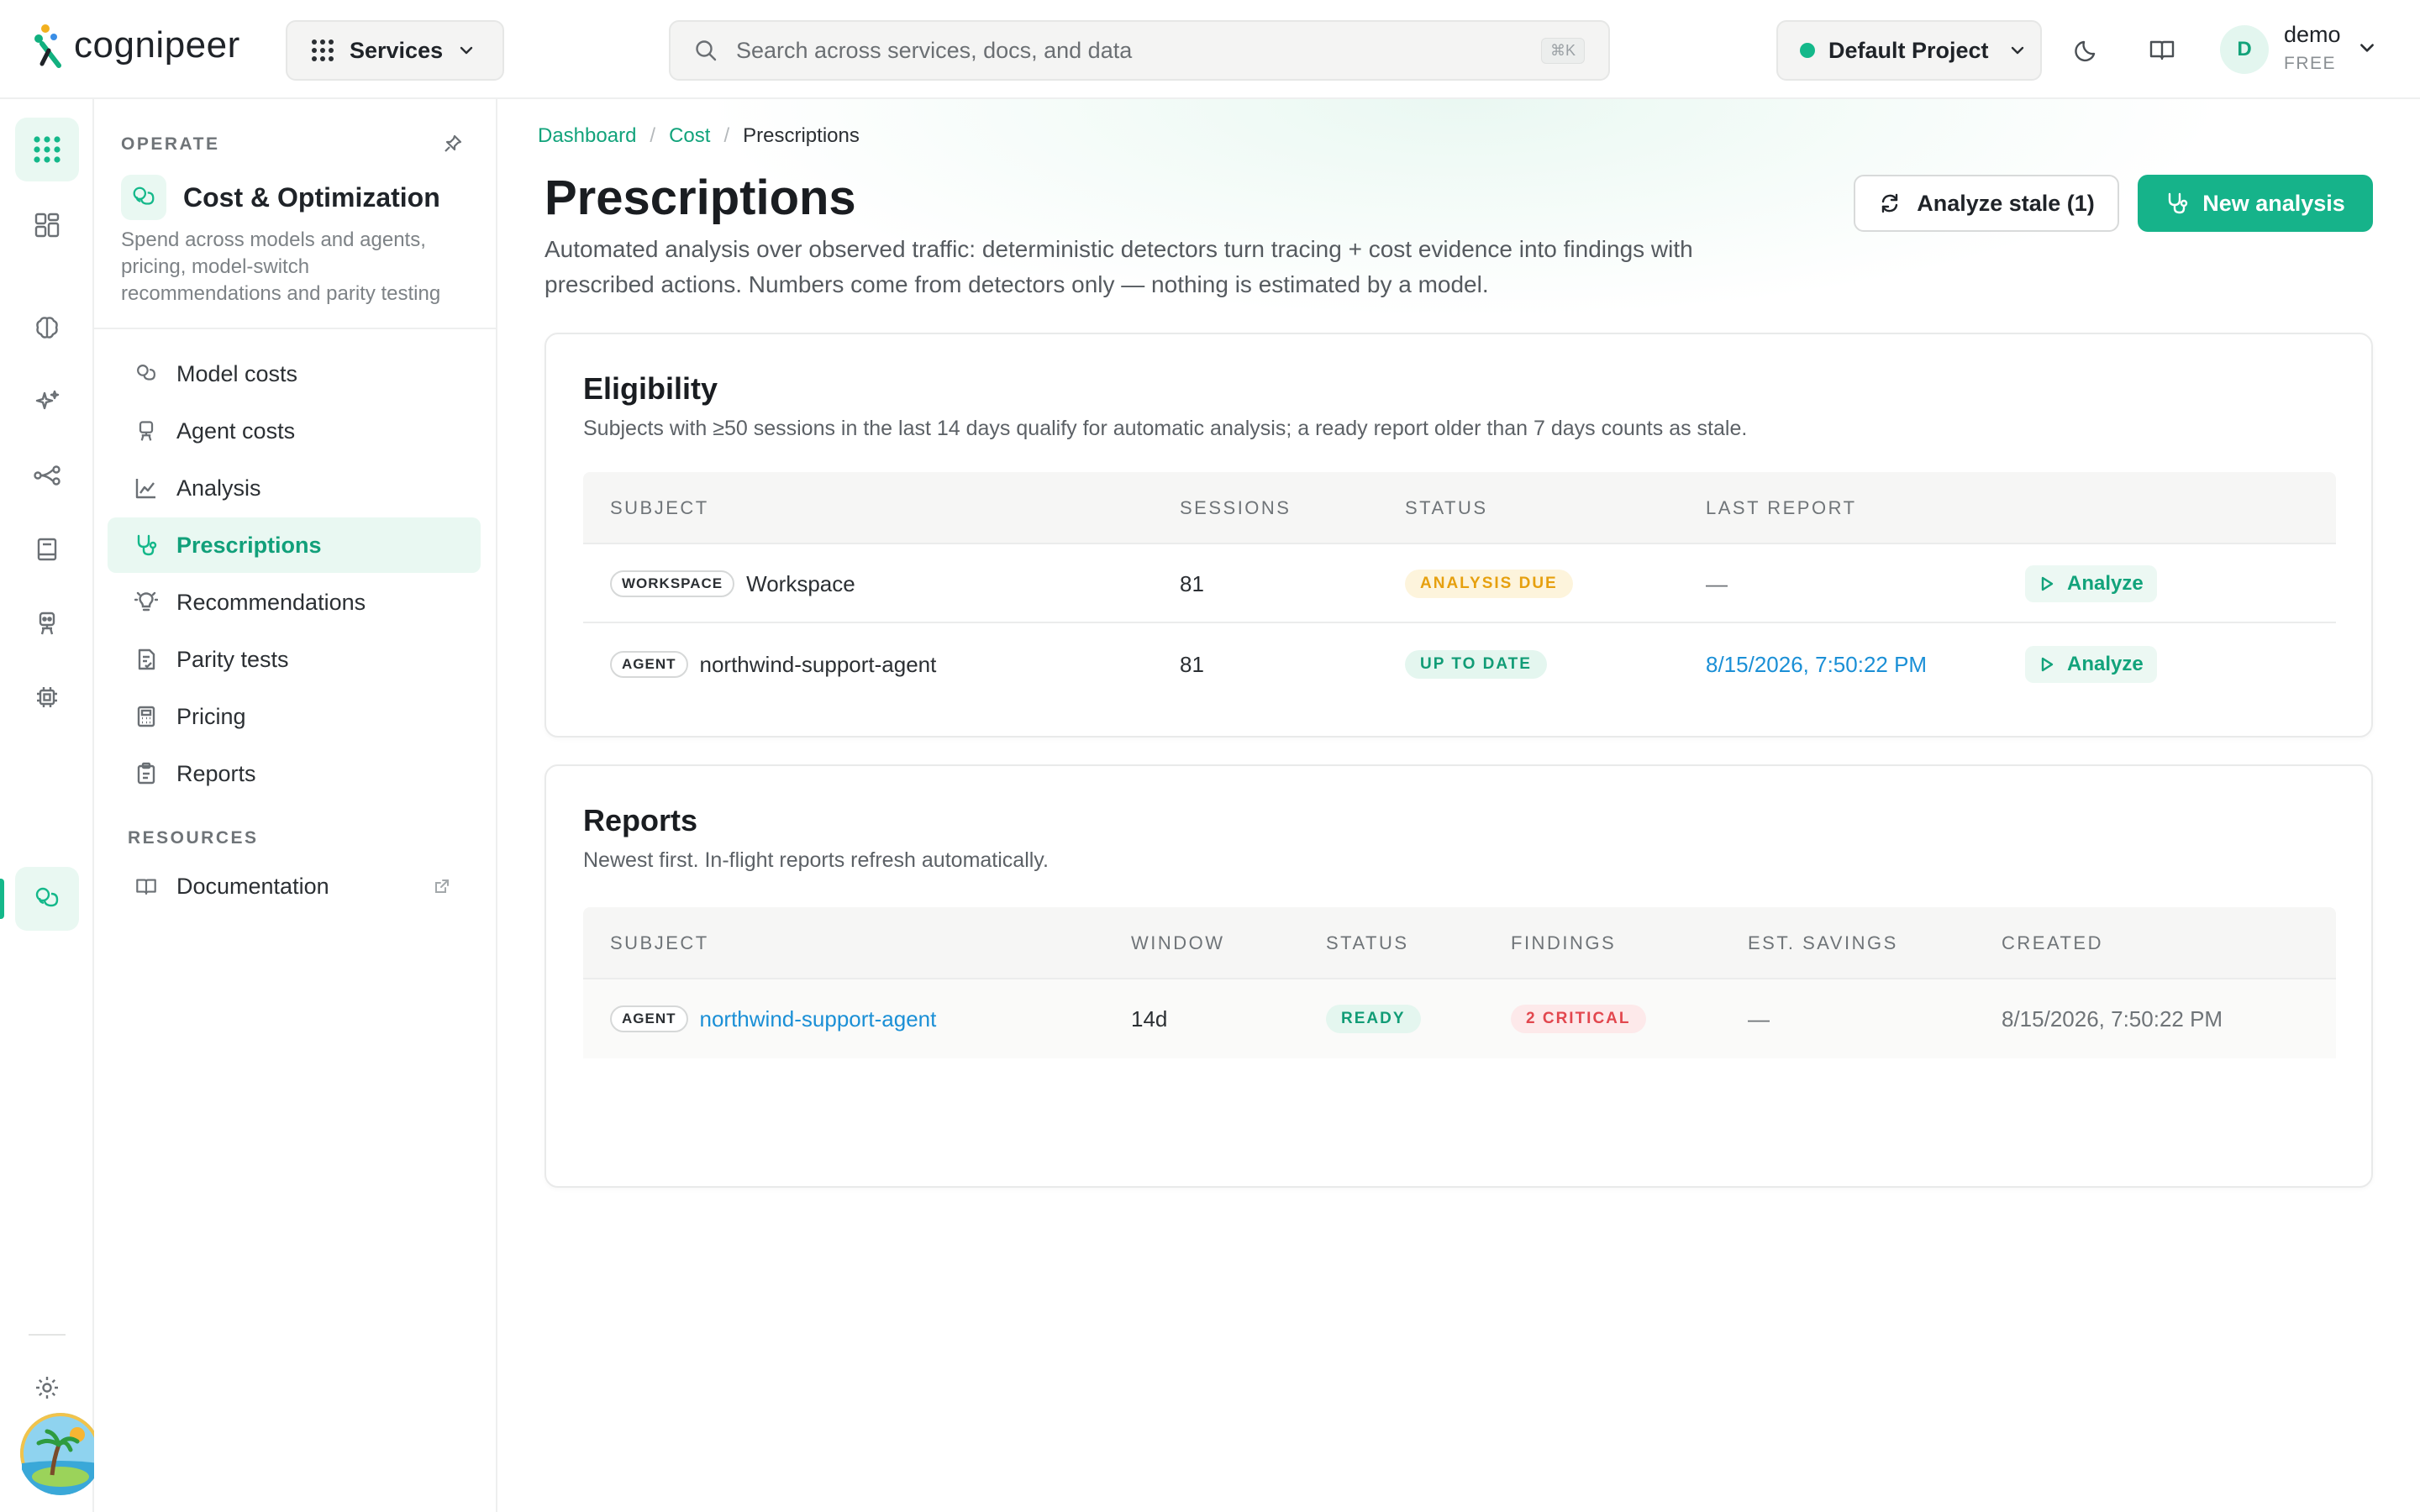 The image size is (2420, 1512). I want to click on sidebar-item-reports: Reports, so click(294, 773).